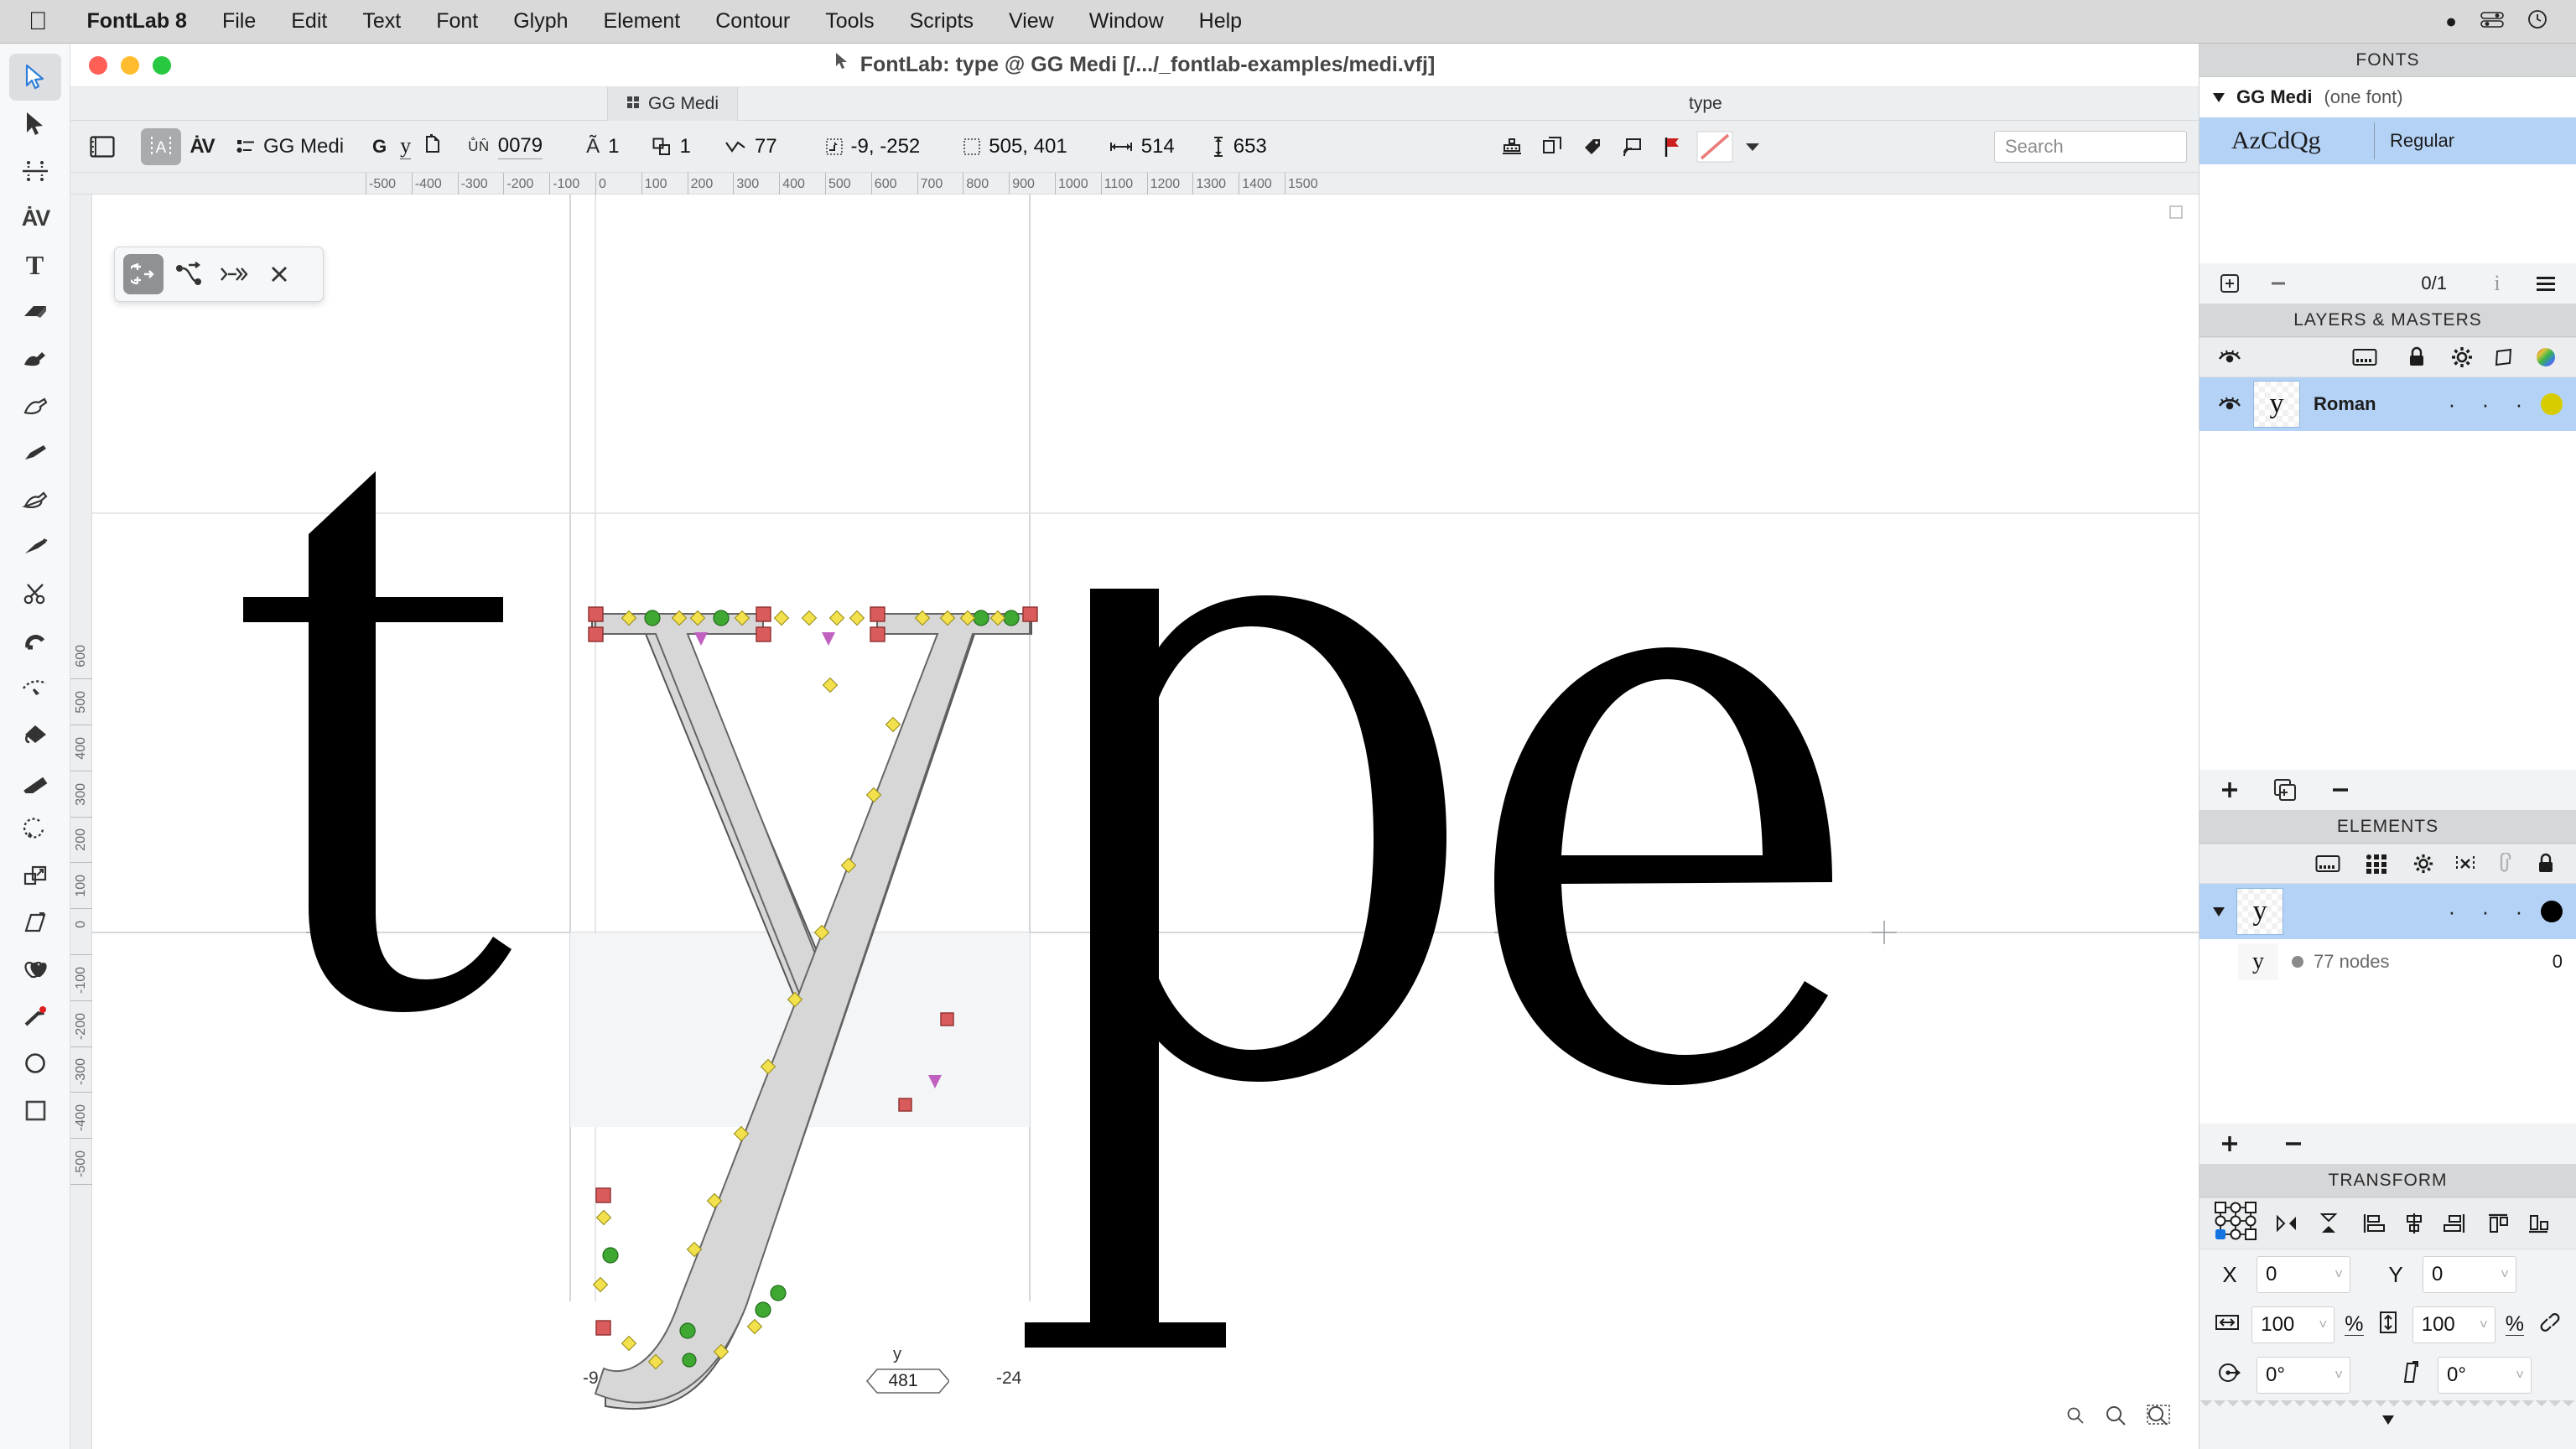  Describe the element at coordinates (2235, 1223) in the screenshot. I see `transform-origin-grid-icon` at that location.